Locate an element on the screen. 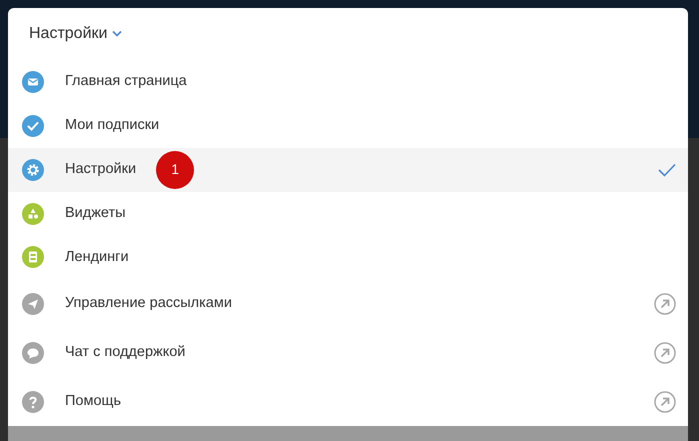  menu-item: Управление рассылками is located at coordinates (348, 303).